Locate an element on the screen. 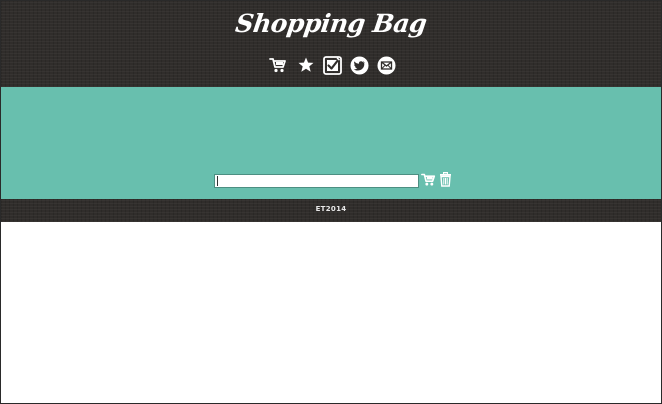 Image resolution: width=662 pixels, height=404 pixels. app-title: Shopping Bag is located at coordinates (331, 23).